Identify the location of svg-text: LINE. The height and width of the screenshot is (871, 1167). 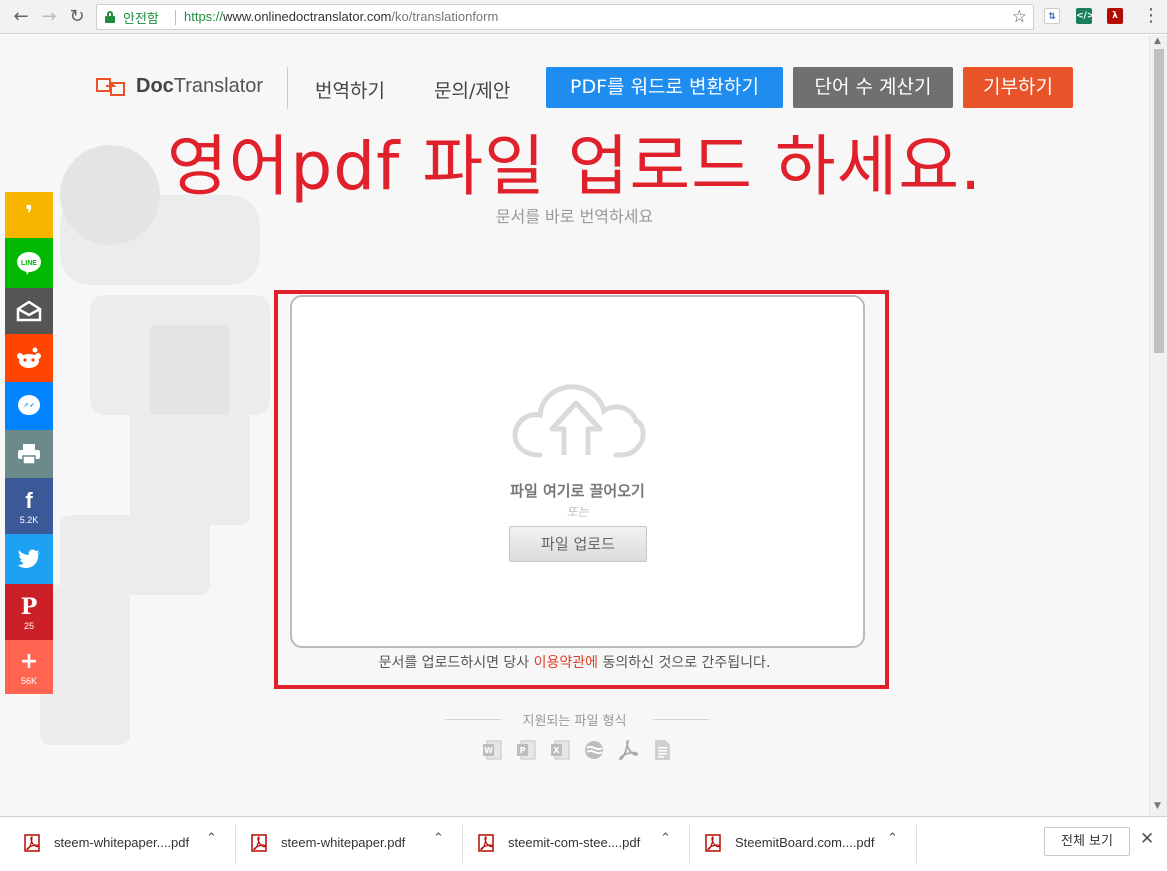
(29, 263).